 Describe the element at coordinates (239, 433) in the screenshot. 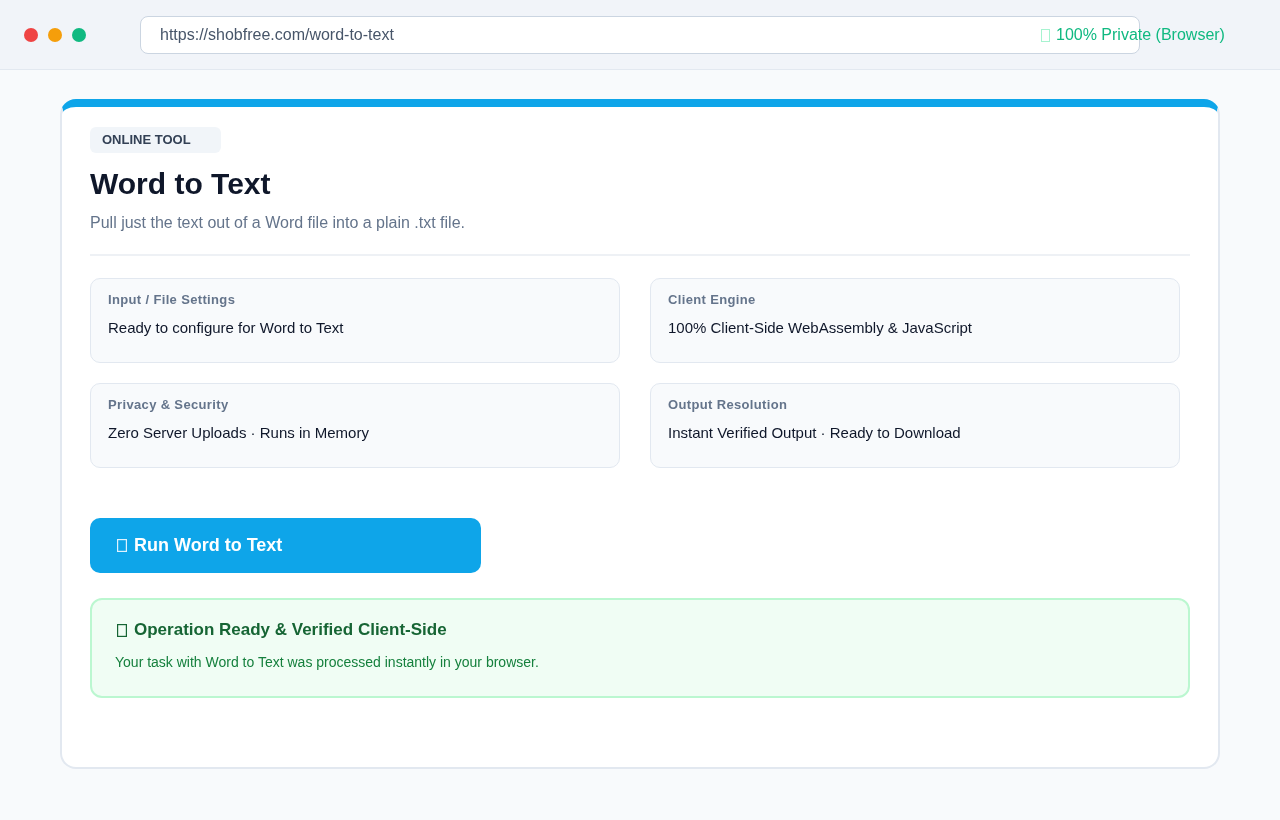

I see `info-value: Zero Server Uploads · Runs in Memory` at that location.